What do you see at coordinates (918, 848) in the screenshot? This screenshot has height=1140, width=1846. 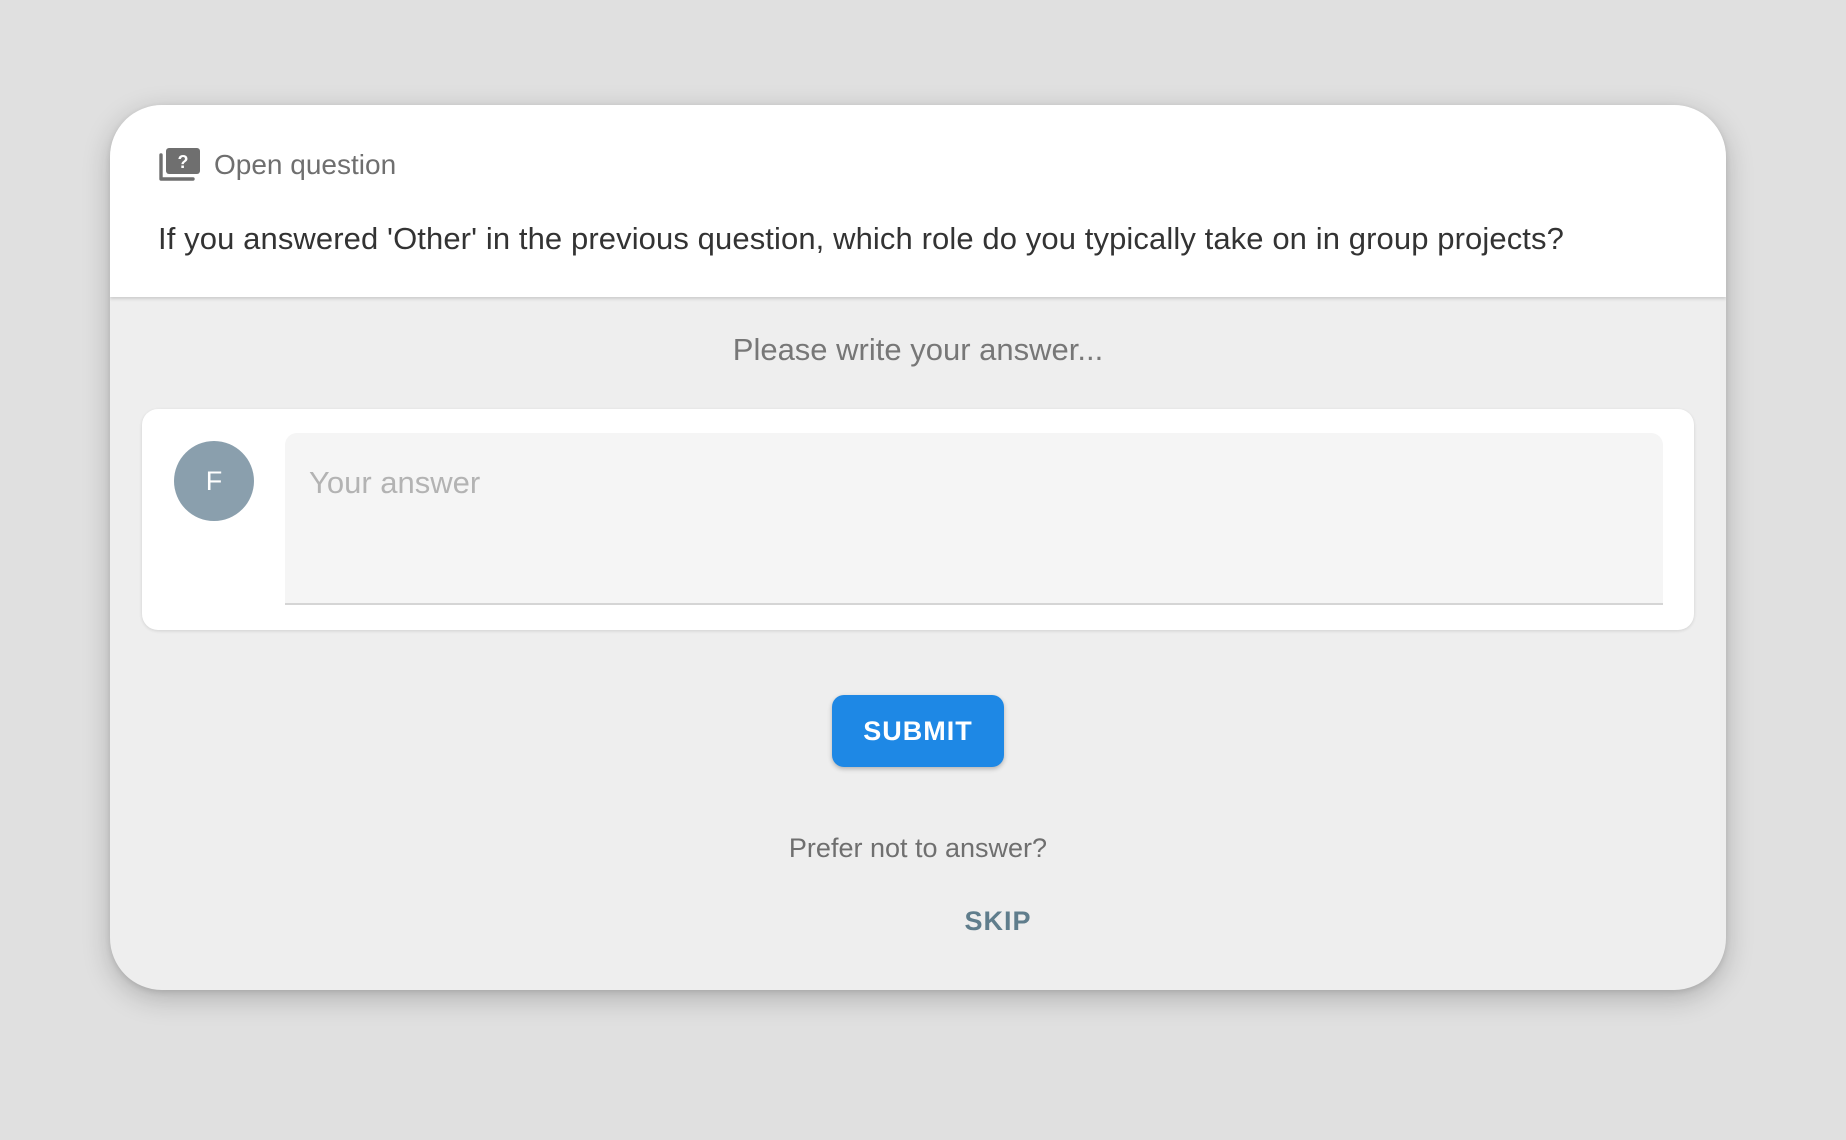 I see `prefer-not-text: Prefer not to answer?` at bounding box center [918, 848].